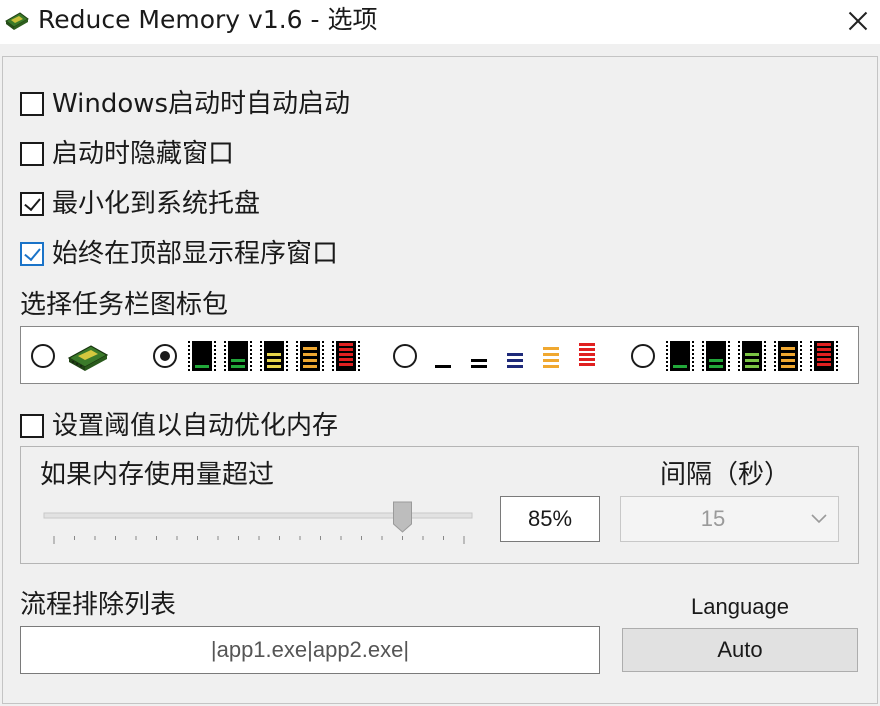 The width and height of the screenshot is (880, 706). I want to click on exclusion-list-input: |app1.exe|app2.exe|, so click(310, 650).